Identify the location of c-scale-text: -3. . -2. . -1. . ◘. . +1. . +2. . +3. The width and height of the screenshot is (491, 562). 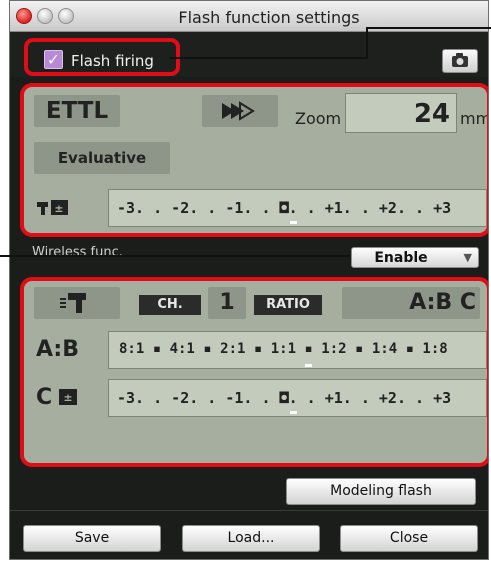
(284, 398).